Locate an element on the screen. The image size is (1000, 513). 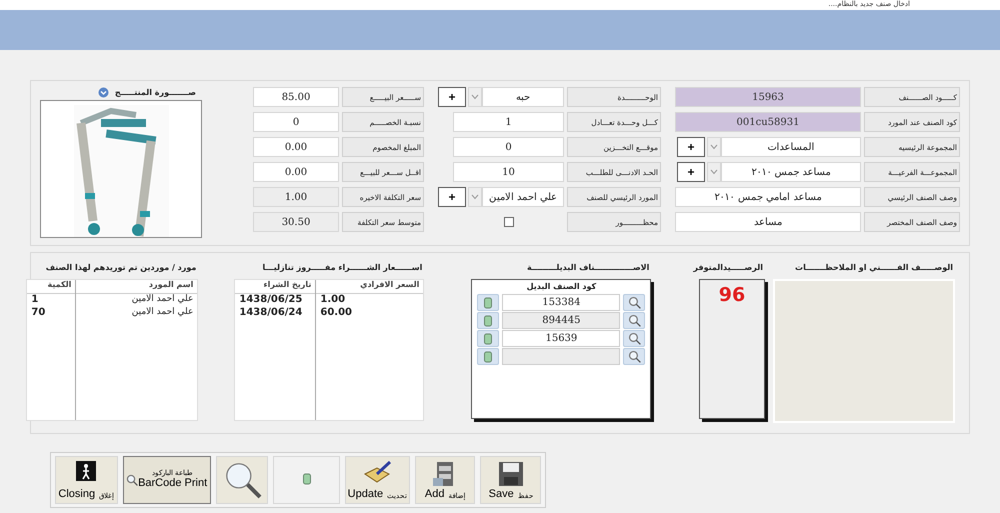
code-field: 15639 is located at coordinates (561, 338).